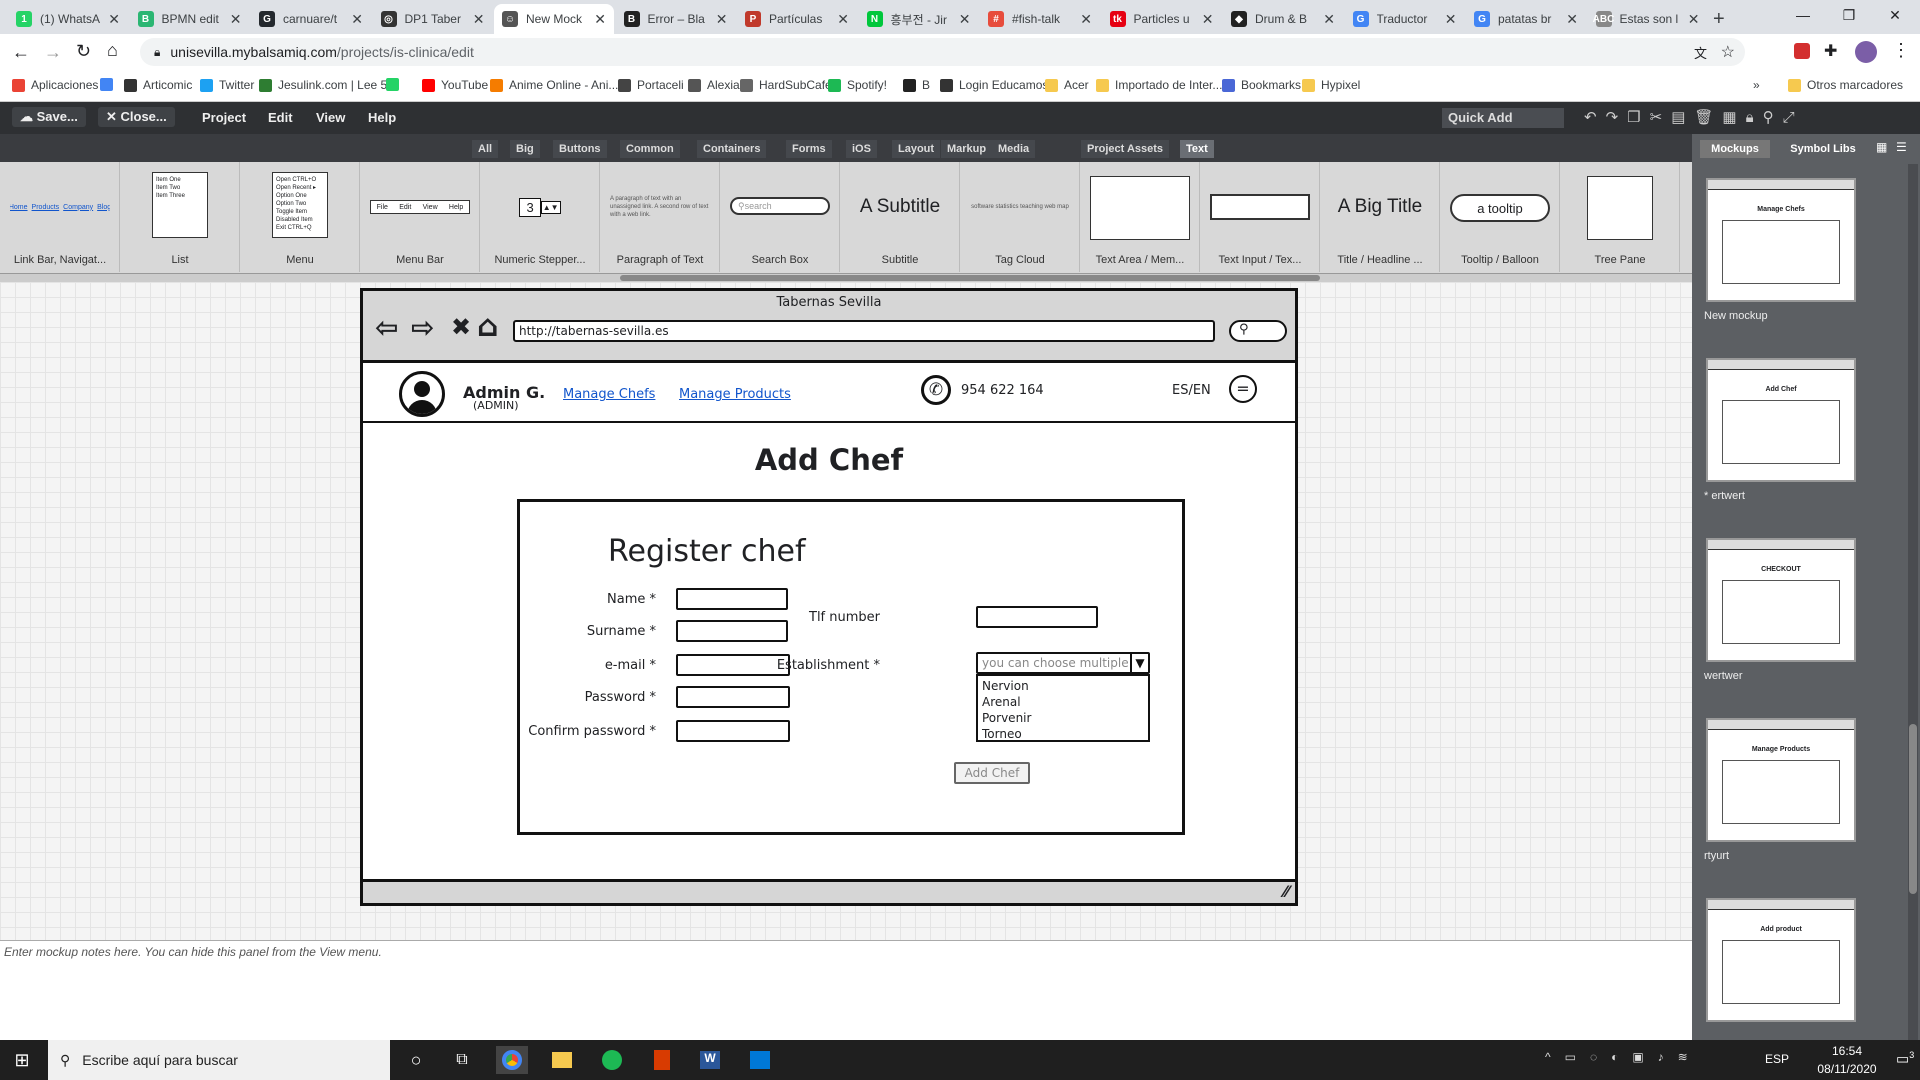 This screenshot has height=1080, width=1920. Describe the element at coordinates (1777, 1059) in the screenshot. I see `language-indicator: ESP` at that location.